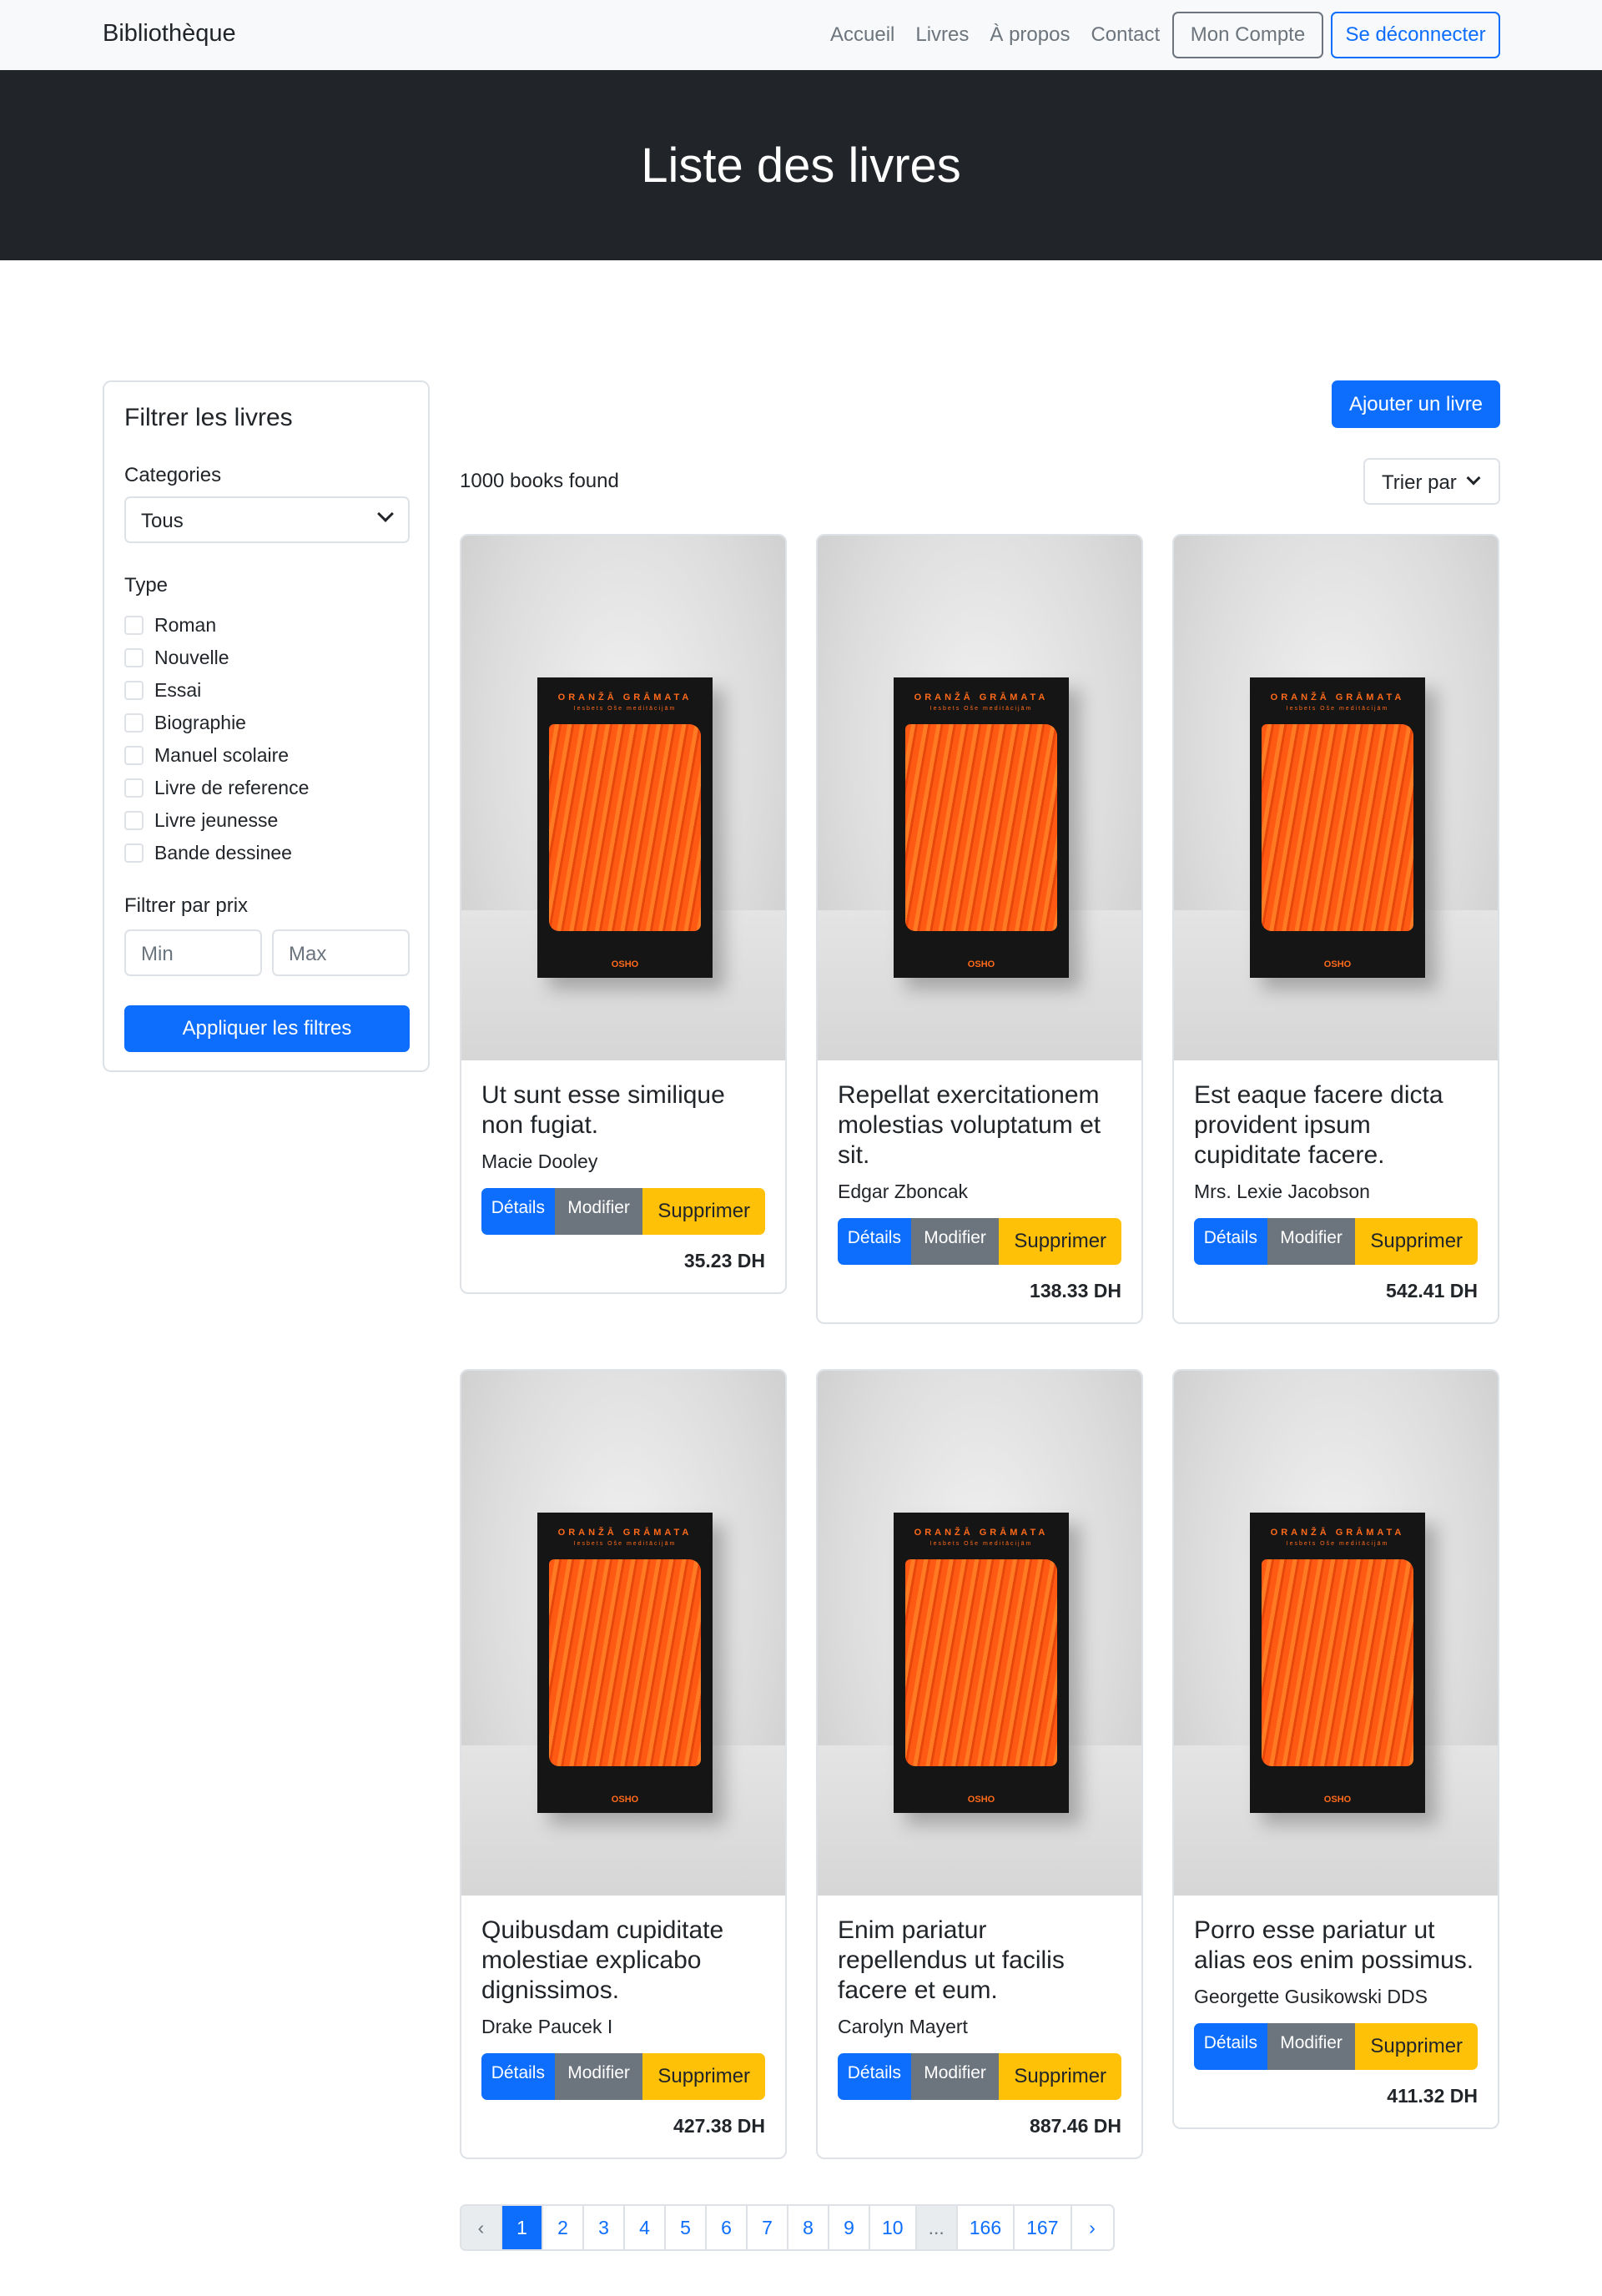 This screenshot has height=2296, width=1602. Describe the element at coordinates (217, 625) in the screenshot. I see `type-option-roman: Roman` at that location.